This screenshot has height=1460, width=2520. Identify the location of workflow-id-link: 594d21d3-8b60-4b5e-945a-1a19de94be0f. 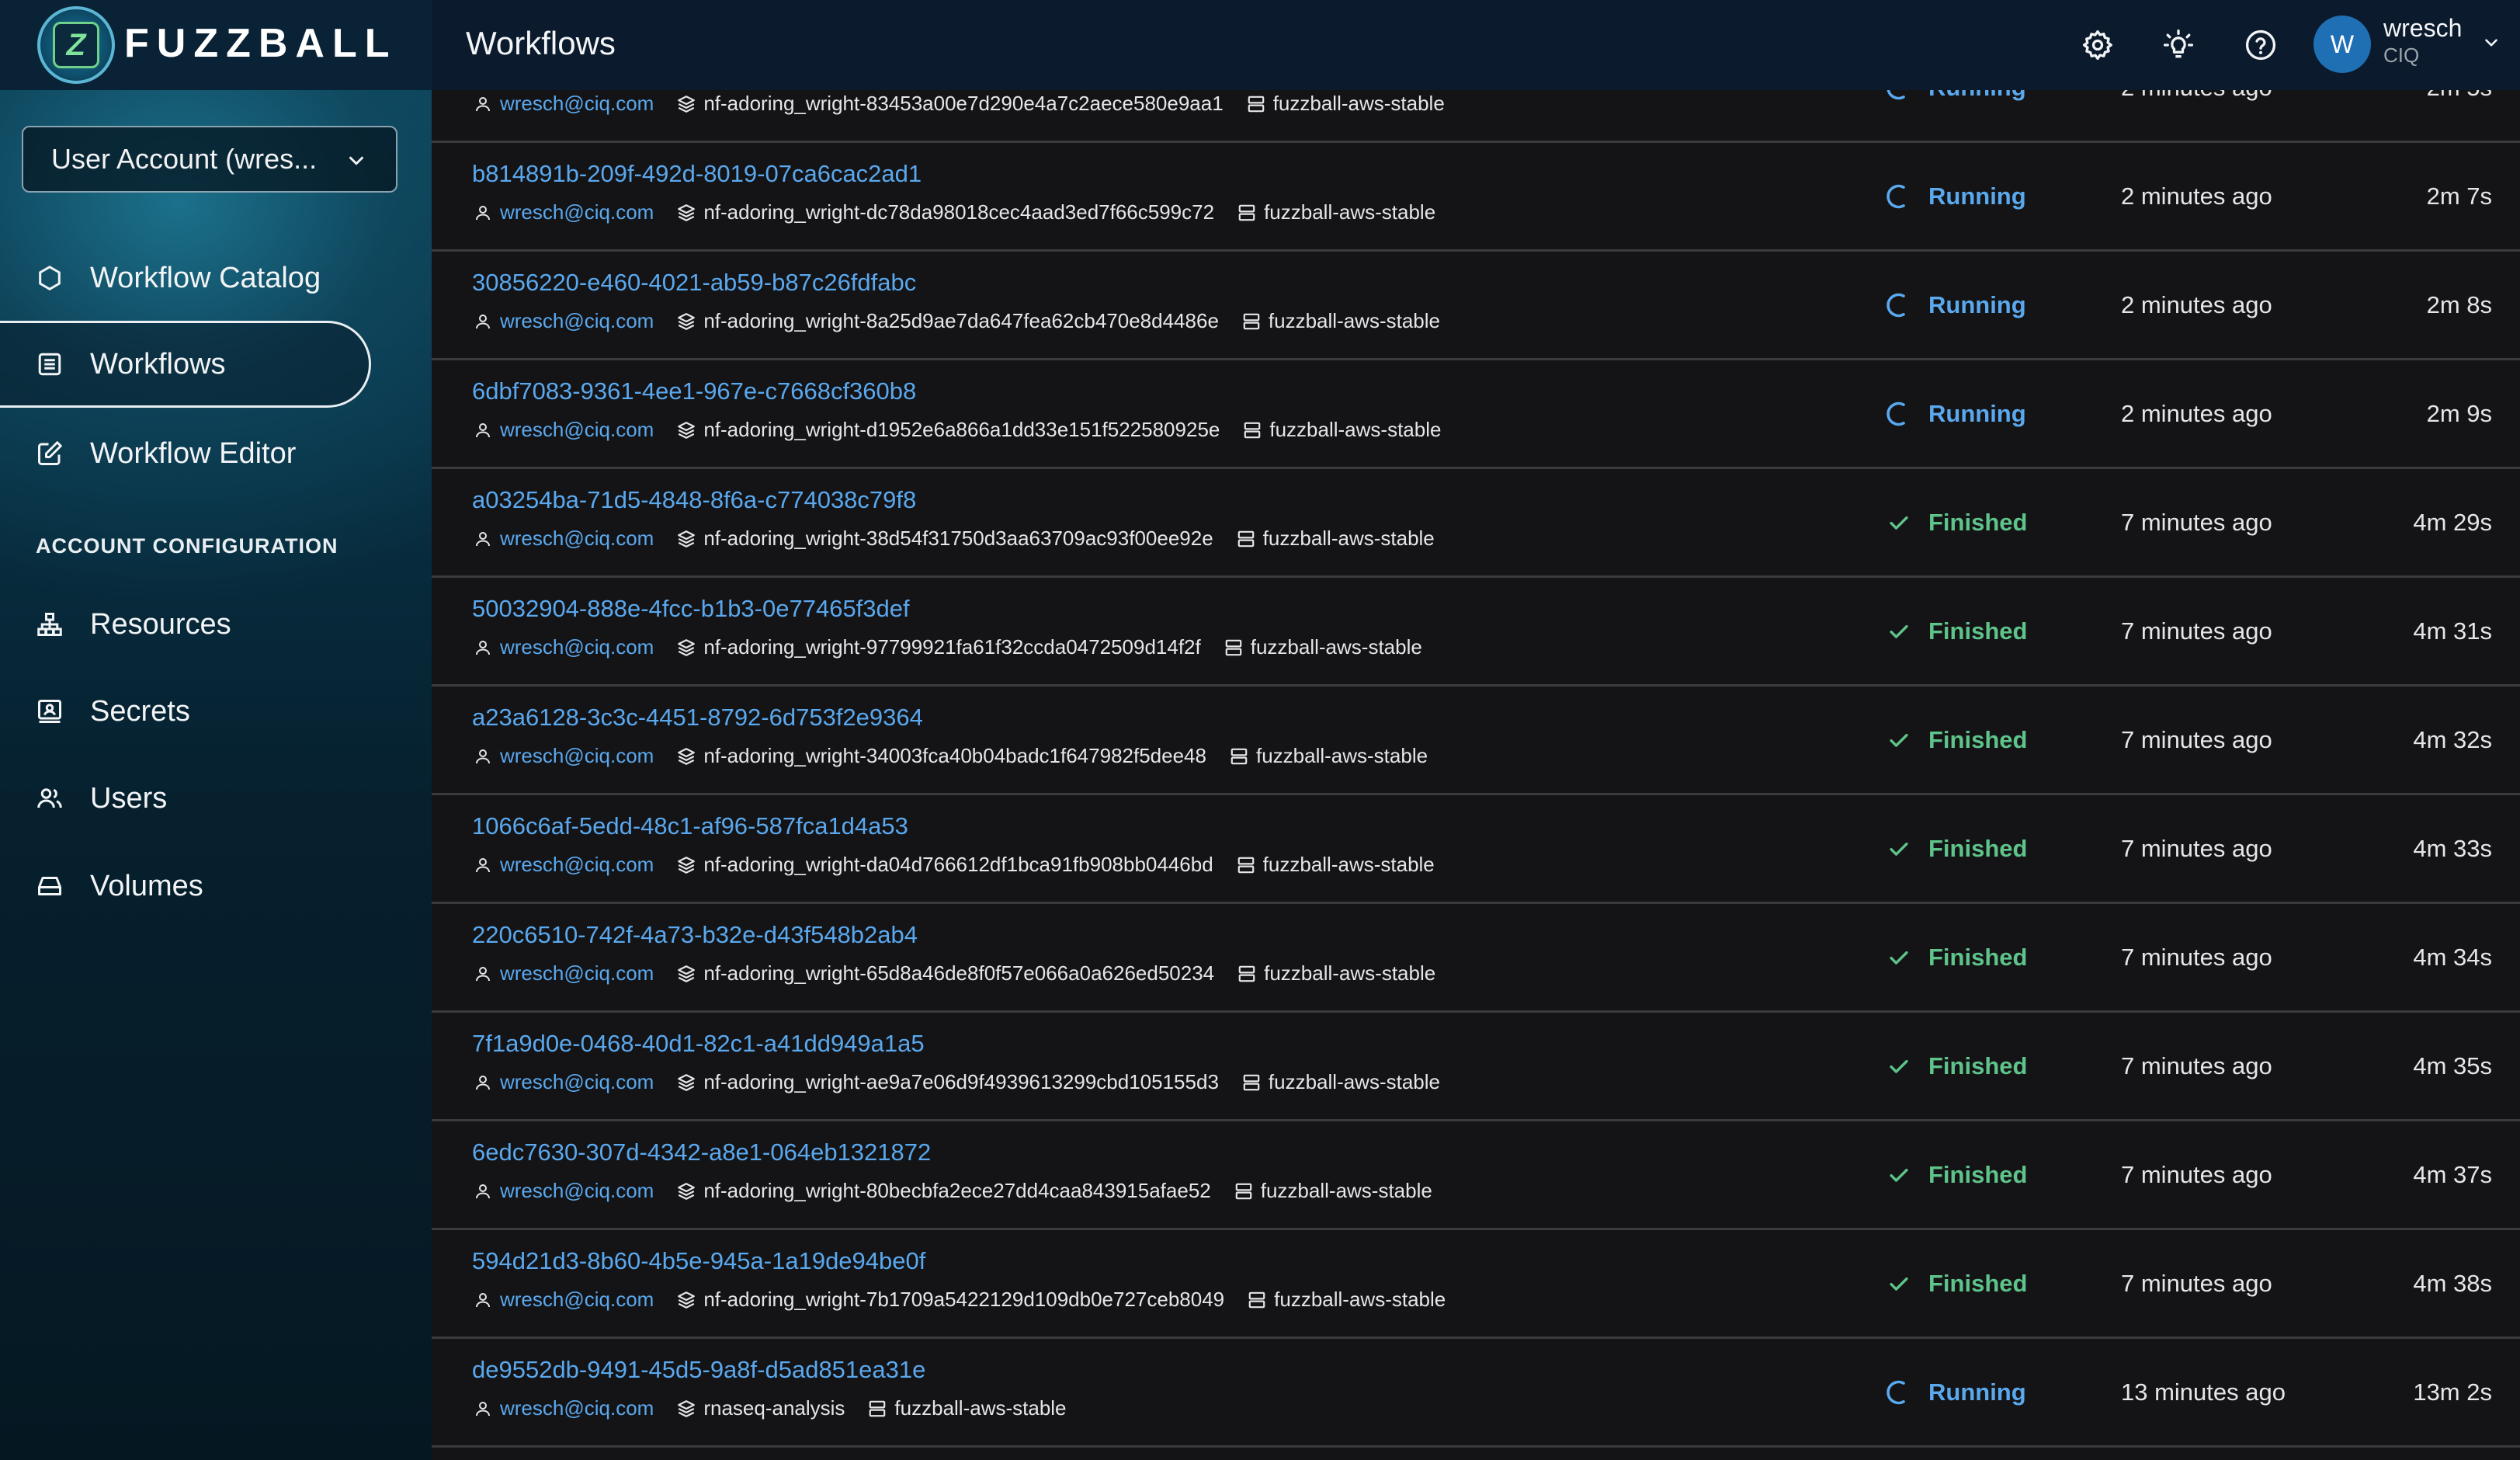
(698, 1261).